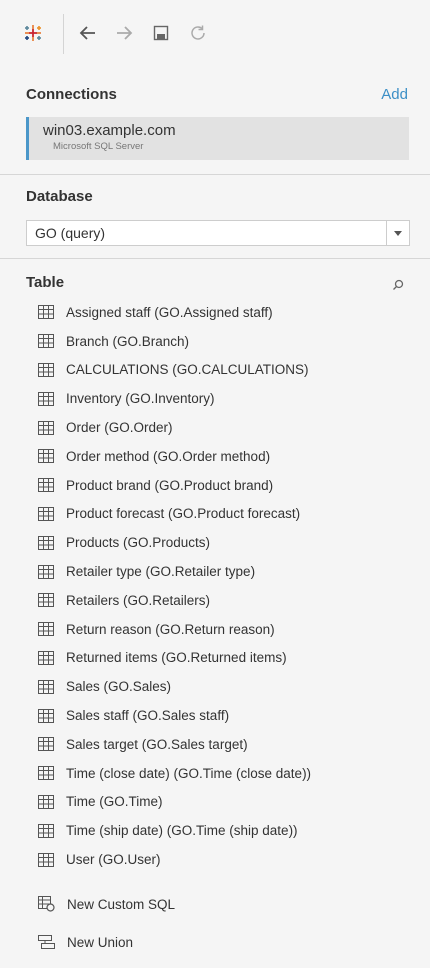 Image resolution: width=430 pixels, height=968 pixels. I want to click on table-row-label: Product brand (GO.Product brand), so click(170, 485).